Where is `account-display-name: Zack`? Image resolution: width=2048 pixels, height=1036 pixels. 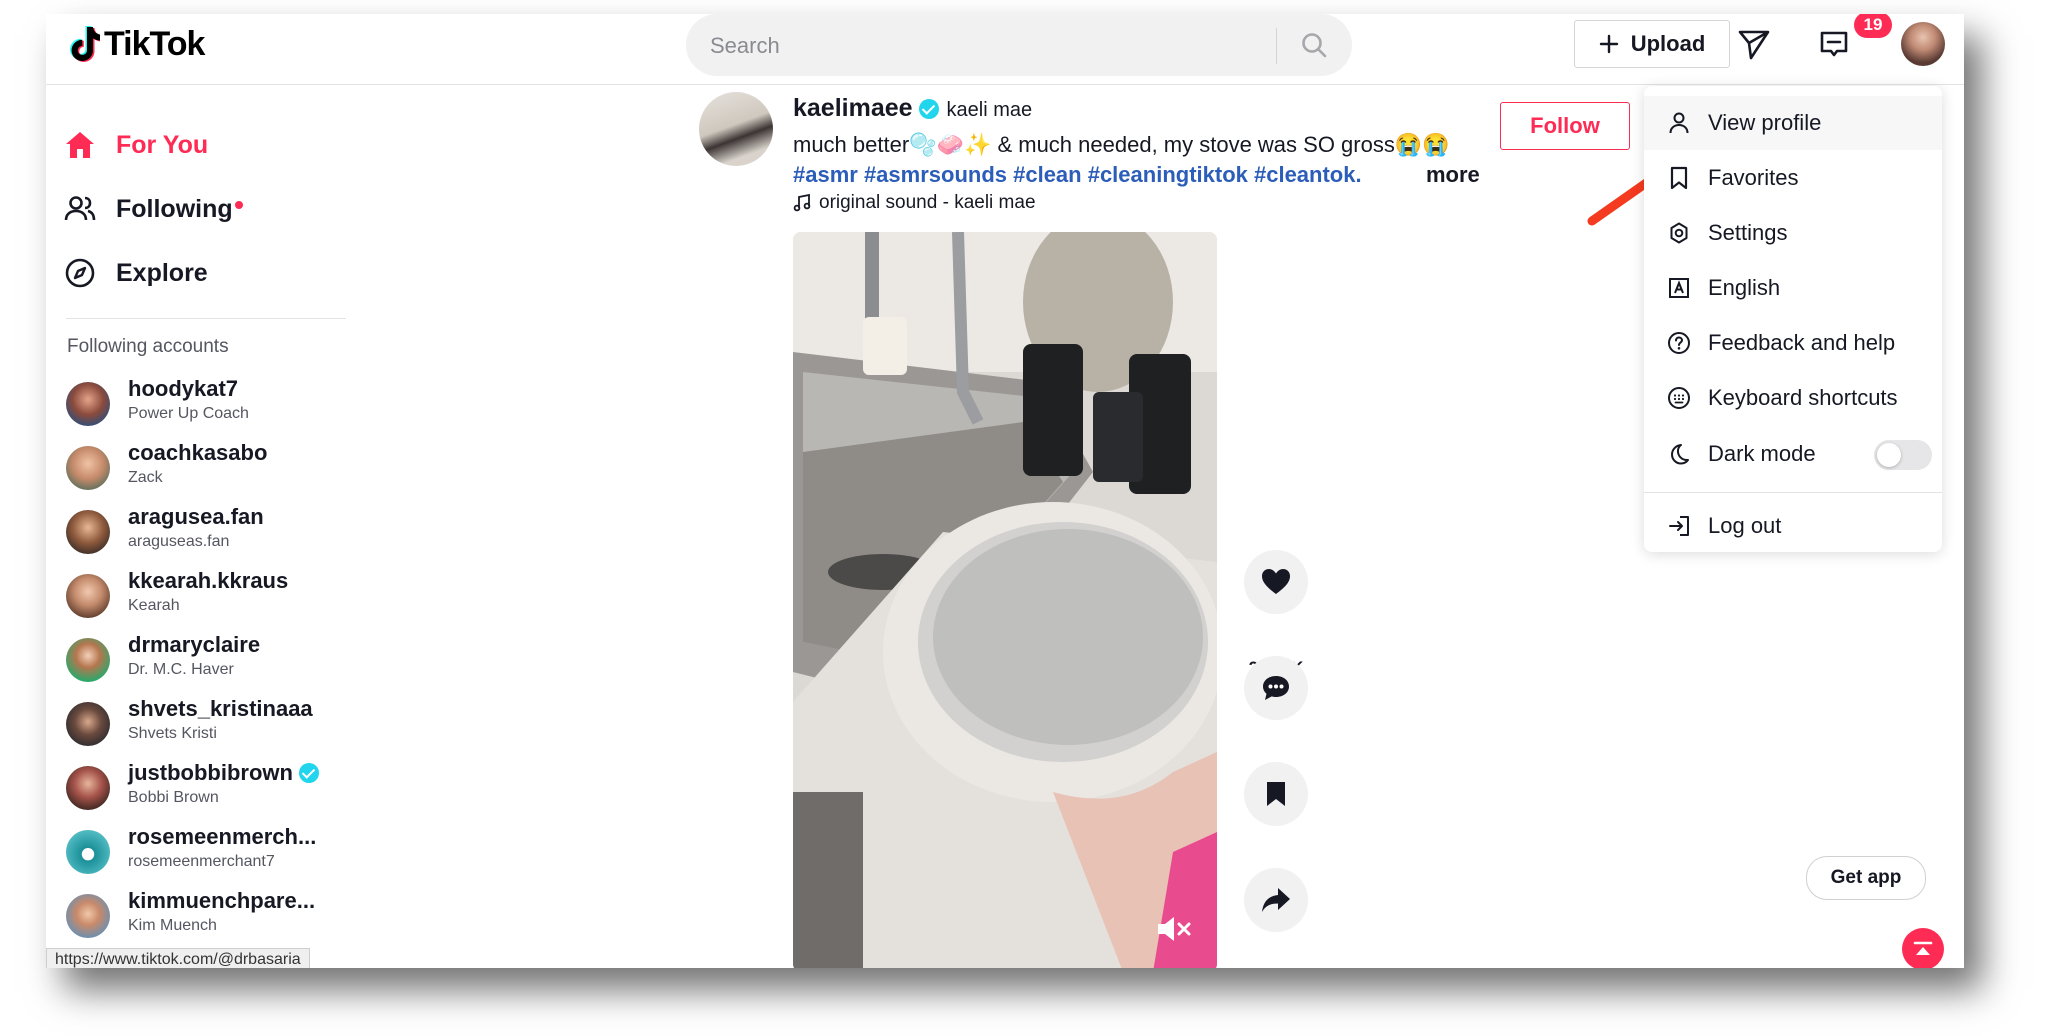
account-display-name: Zack is located at coordinates (145, 477).